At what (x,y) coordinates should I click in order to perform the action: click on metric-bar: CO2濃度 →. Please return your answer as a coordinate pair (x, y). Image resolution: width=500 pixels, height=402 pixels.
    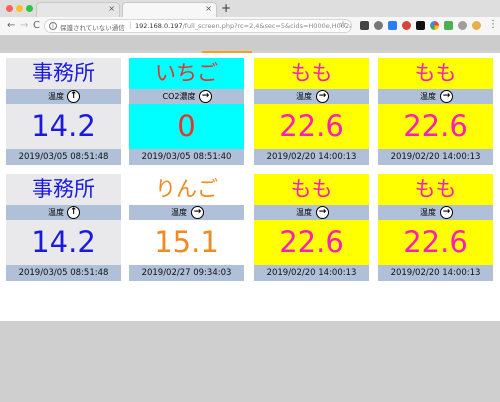
    Looking at the image, I should click on (186, 96).